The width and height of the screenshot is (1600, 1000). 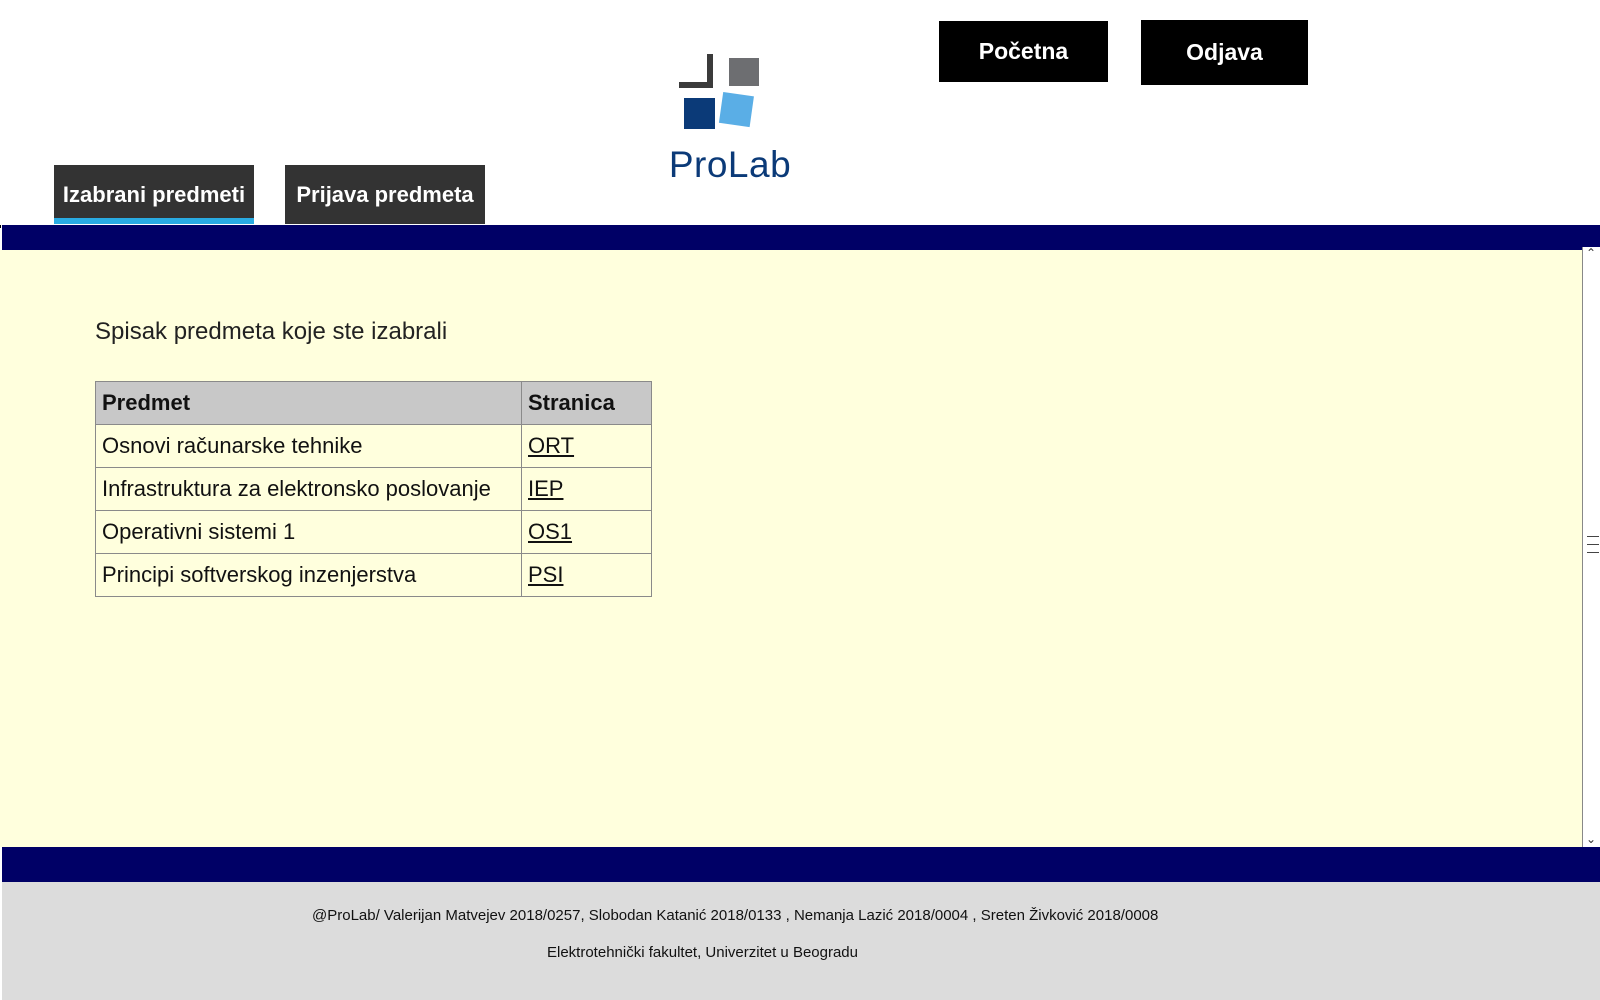 I want to click on chevron-up-icon: ⌃, so click(x=1591, y=253).